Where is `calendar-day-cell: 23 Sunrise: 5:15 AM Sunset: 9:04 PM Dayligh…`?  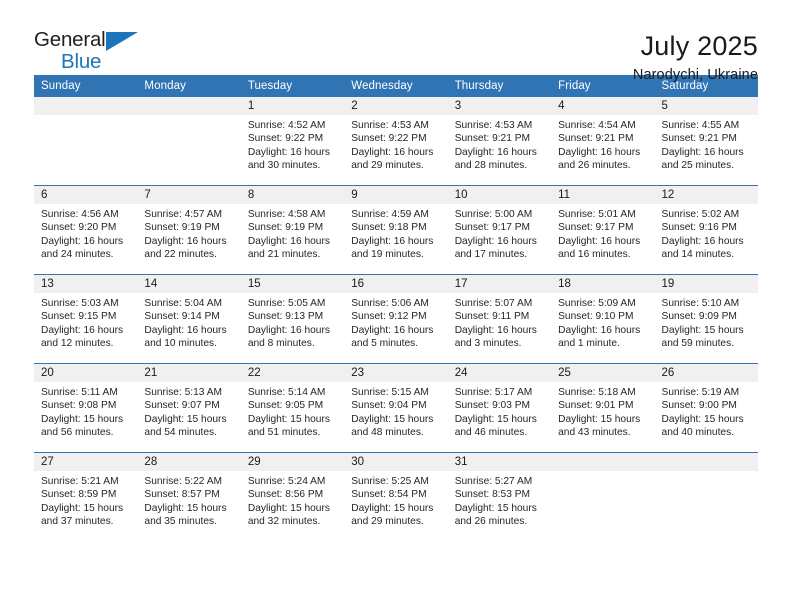
calendar-day-cell: 23 Sunrise: 5:15 AM Sunset: 9:04 PM Dayligh… is located at coordinates (396, 408).